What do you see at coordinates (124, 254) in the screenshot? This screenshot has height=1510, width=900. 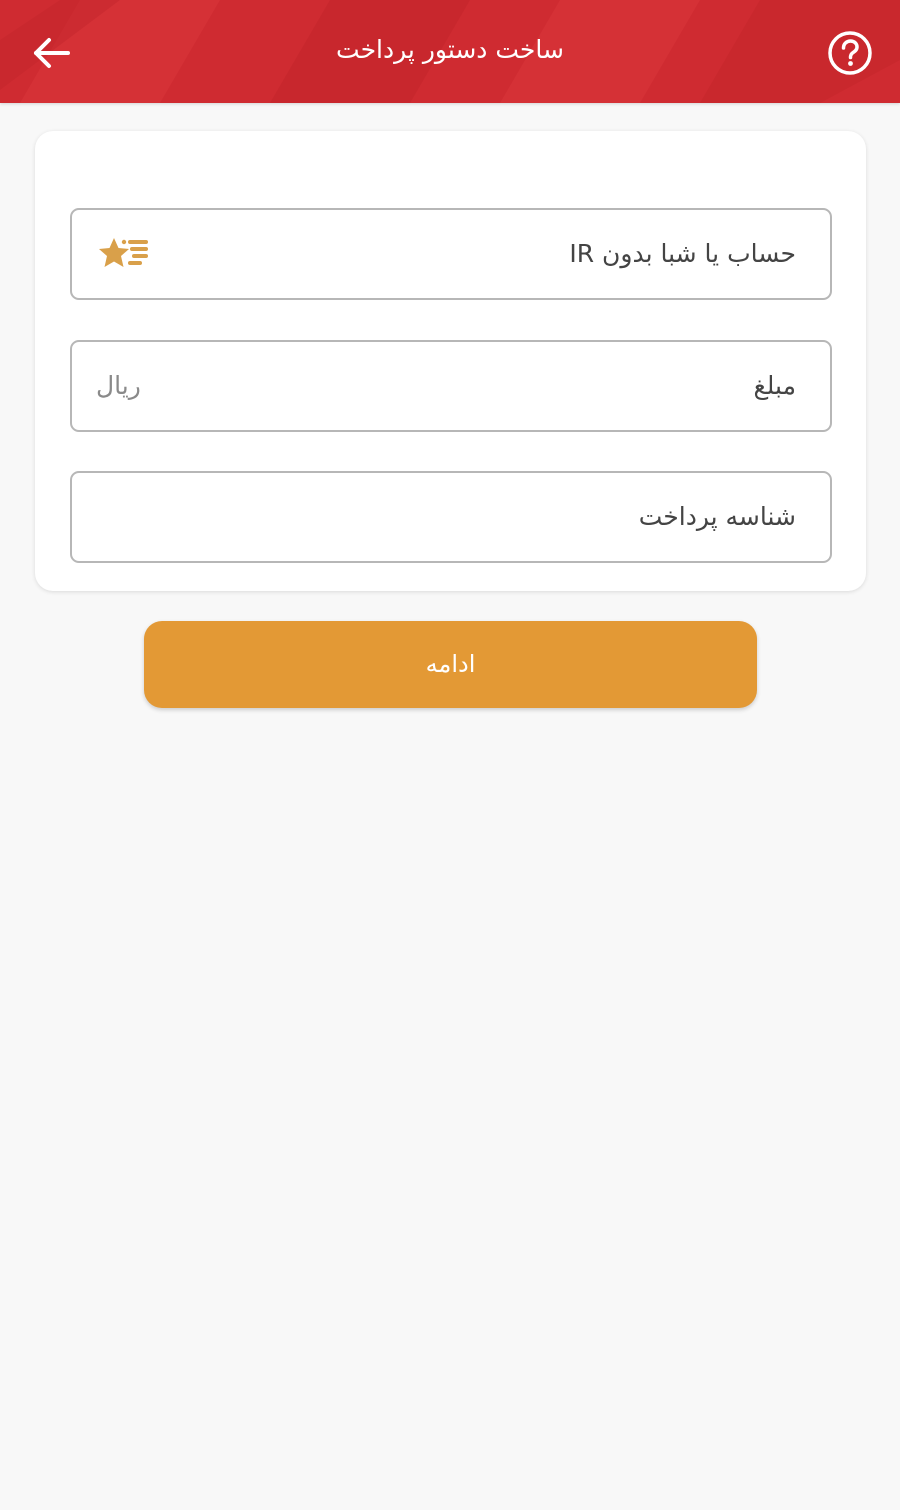 I see `star-favorites-icon` at bounding box center [124, 254].